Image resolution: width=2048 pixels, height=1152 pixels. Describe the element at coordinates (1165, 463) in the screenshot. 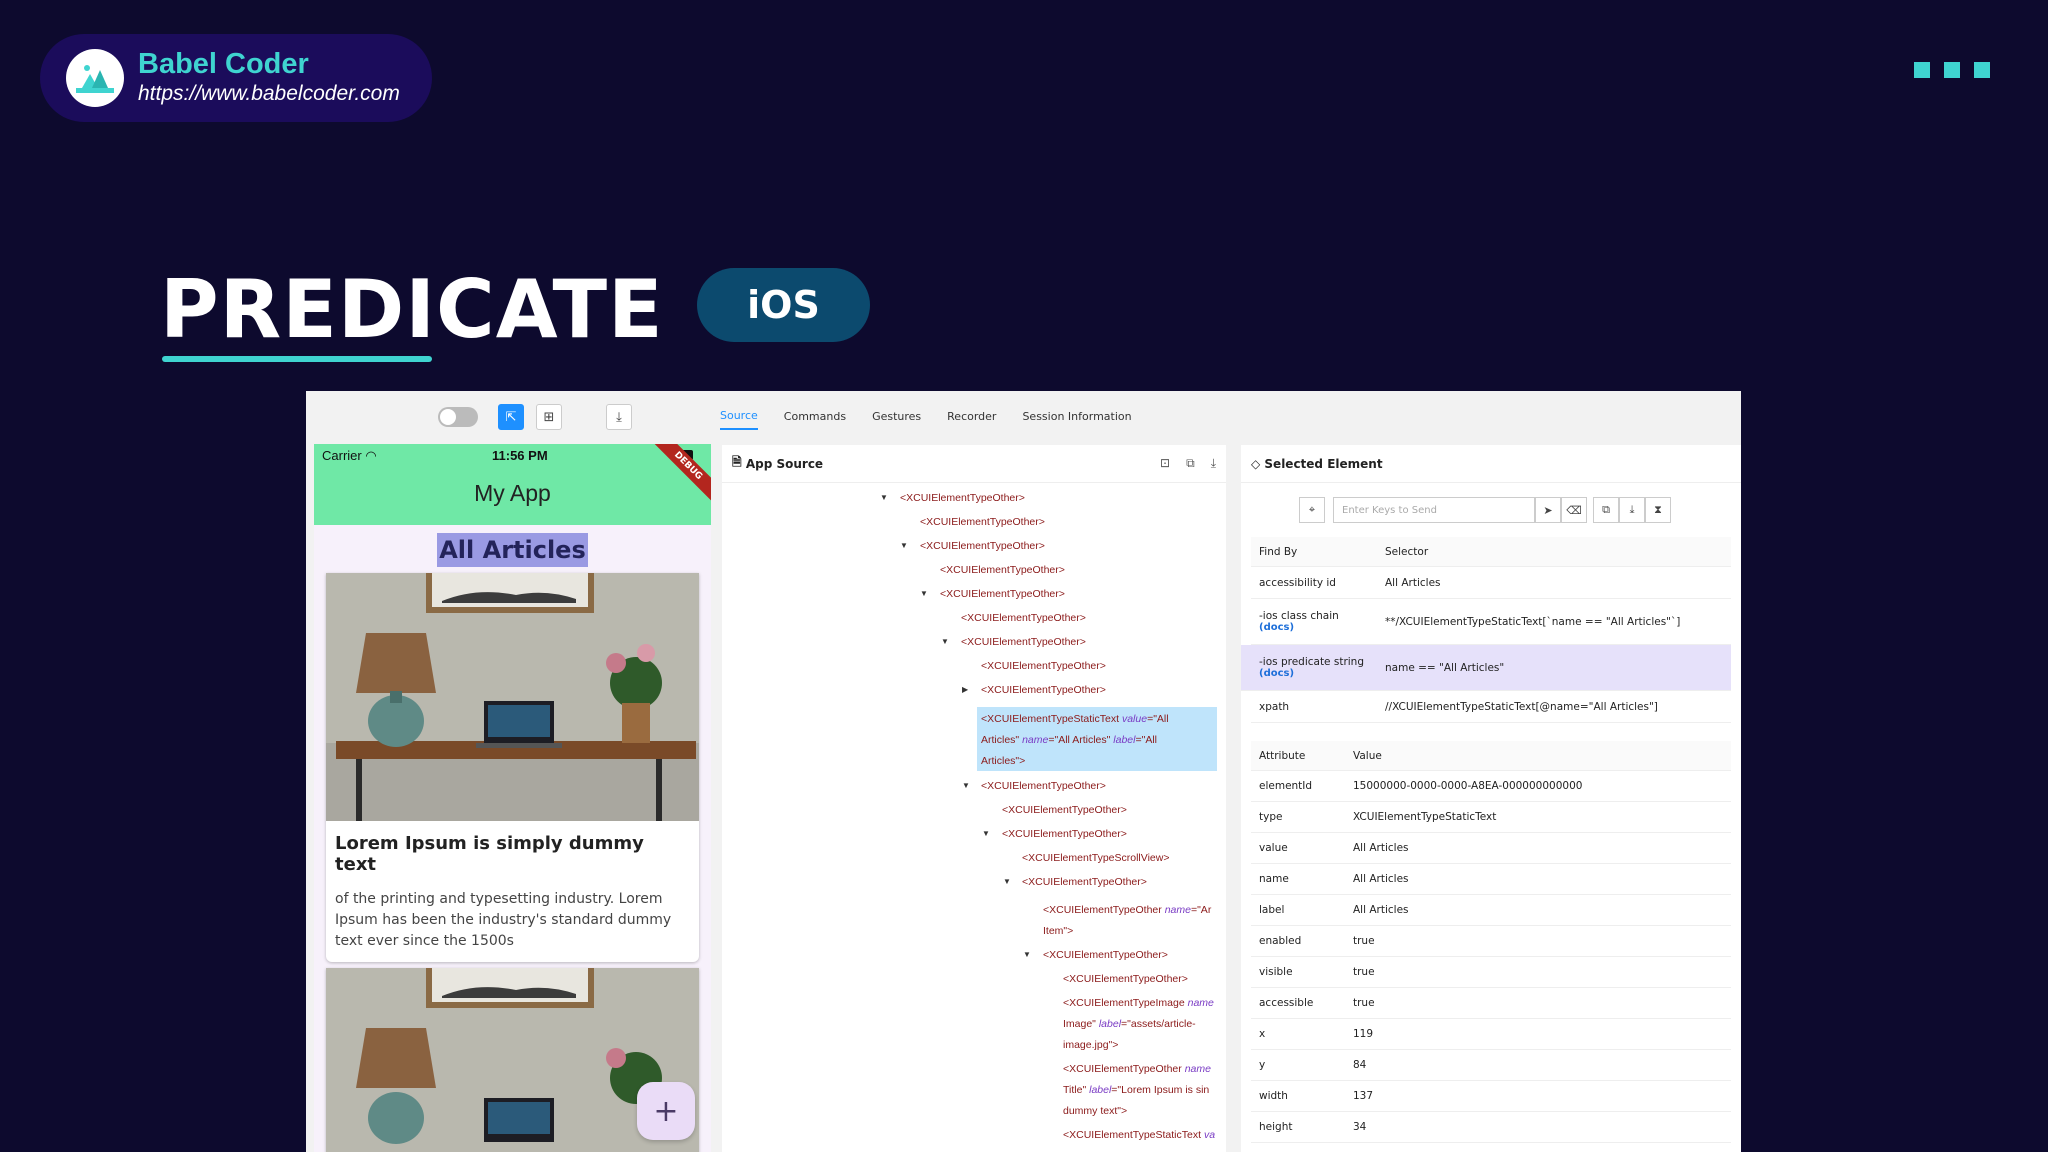

I see `toggle-attributes-icon: ⊡` at that location.